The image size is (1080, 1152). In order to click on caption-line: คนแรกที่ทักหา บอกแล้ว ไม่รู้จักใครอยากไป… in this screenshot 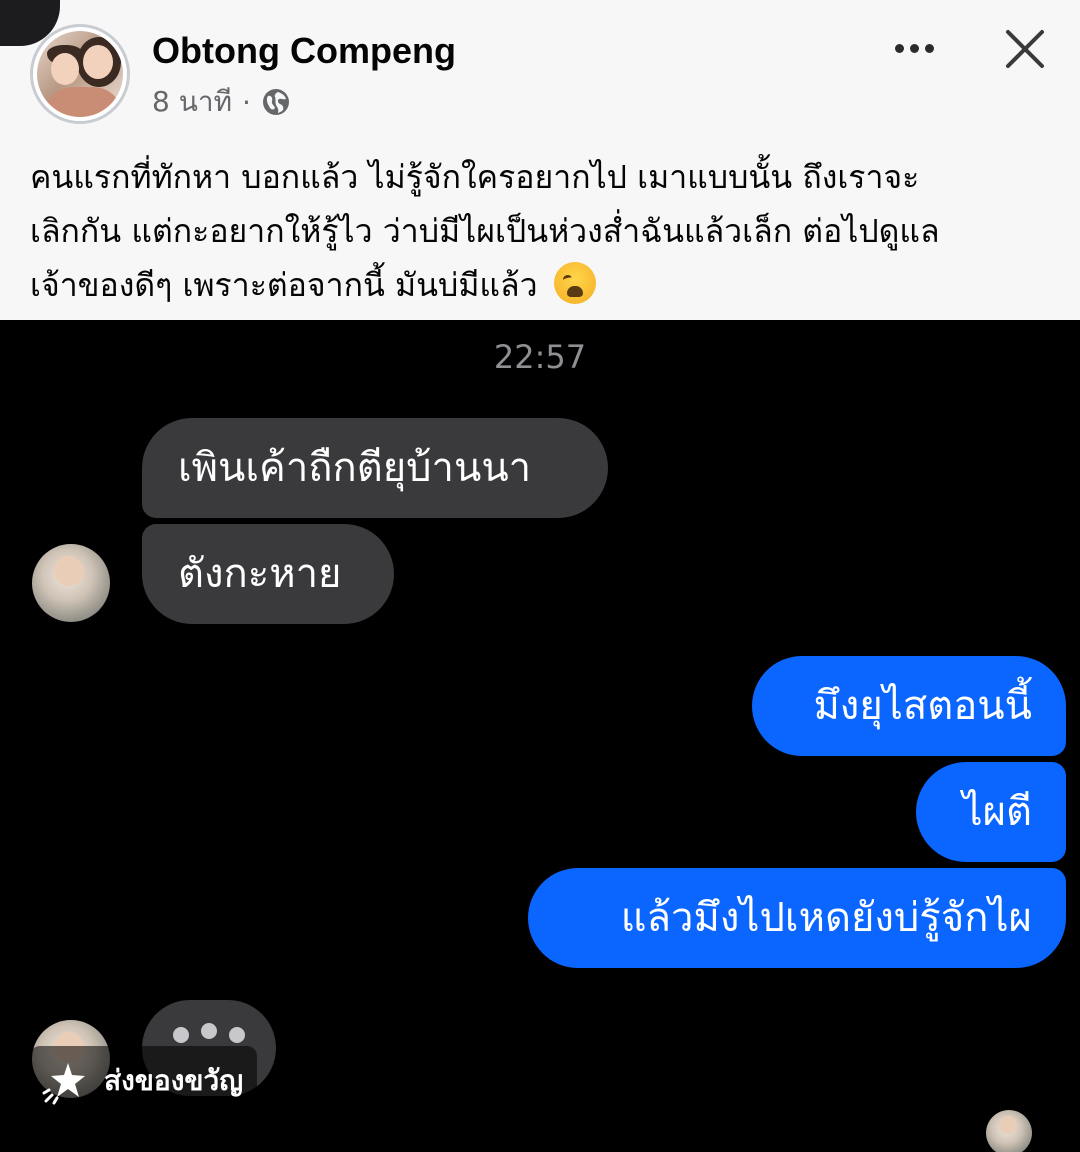, I will do `click(475, 177)`.